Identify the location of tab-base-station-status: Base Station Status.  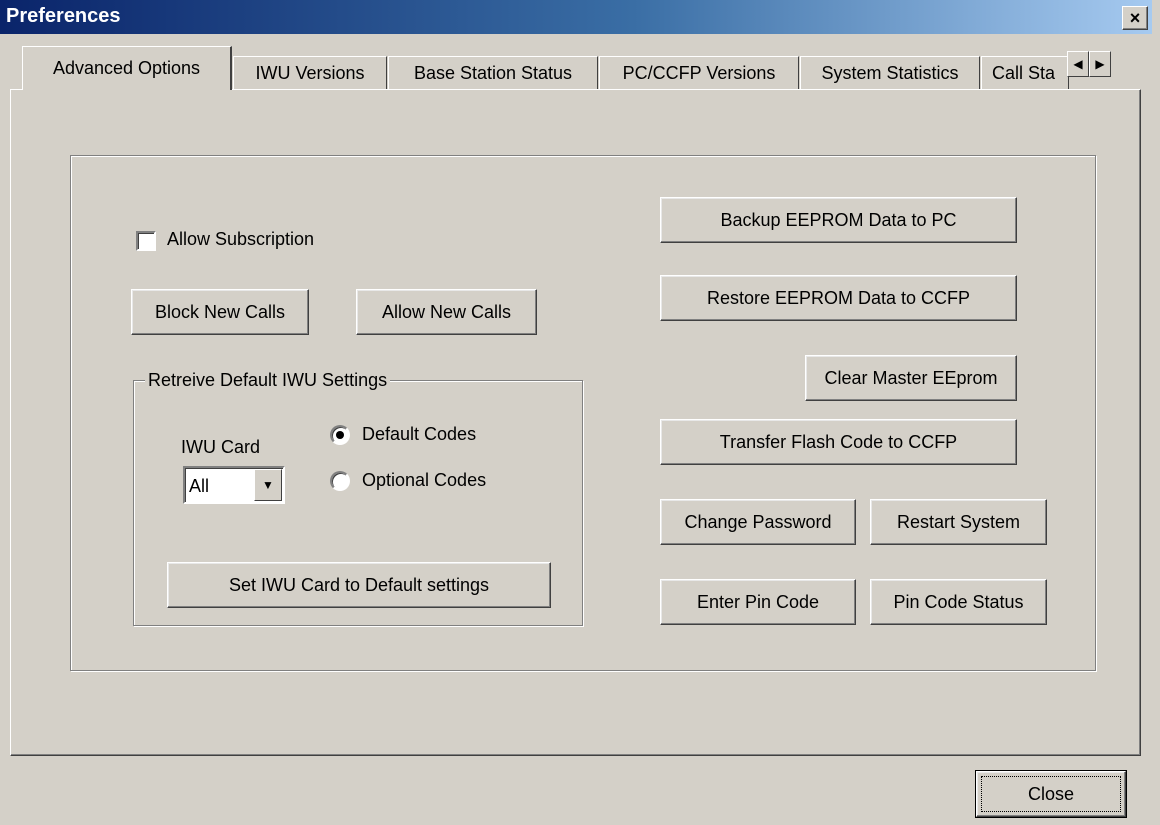
(493, 73).